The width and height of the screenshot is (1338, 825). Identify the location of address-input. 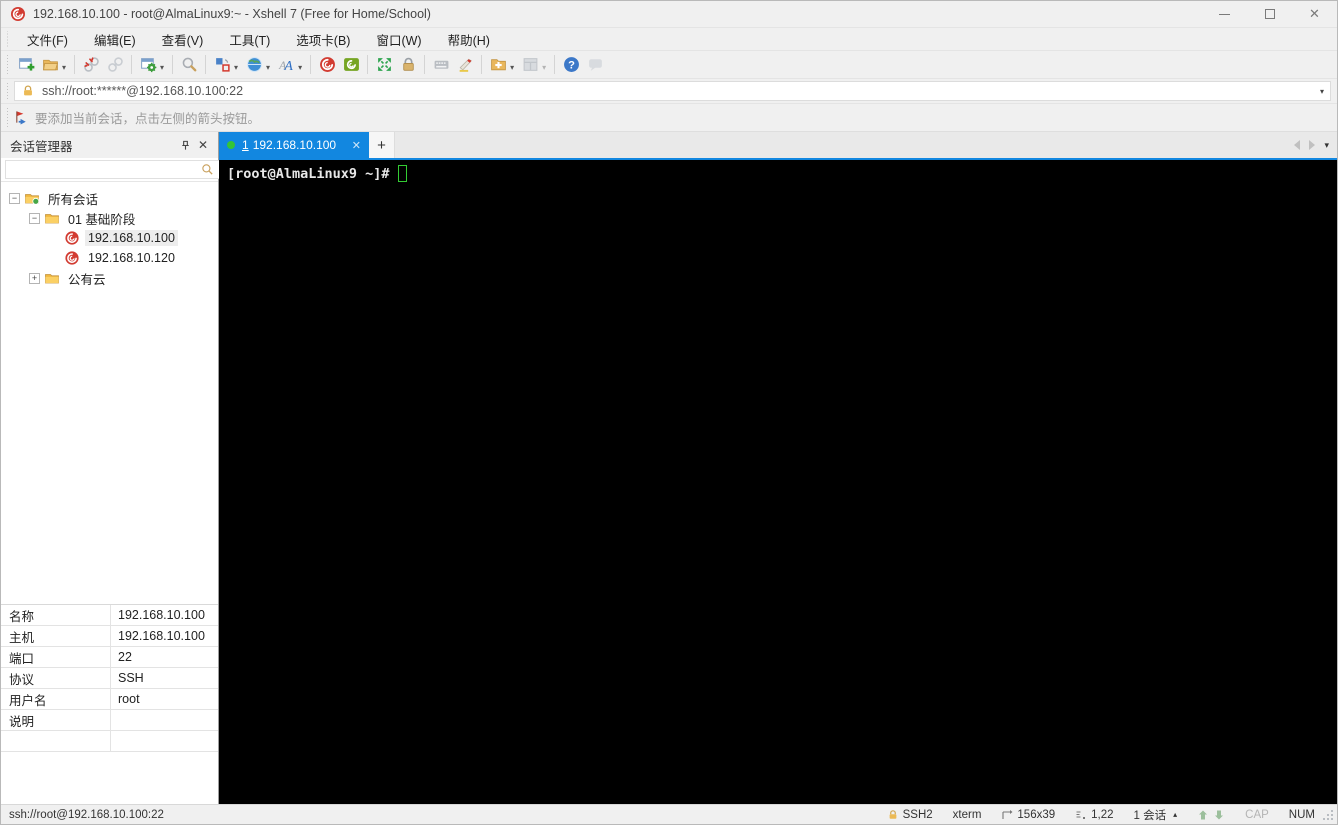
(678, 91).